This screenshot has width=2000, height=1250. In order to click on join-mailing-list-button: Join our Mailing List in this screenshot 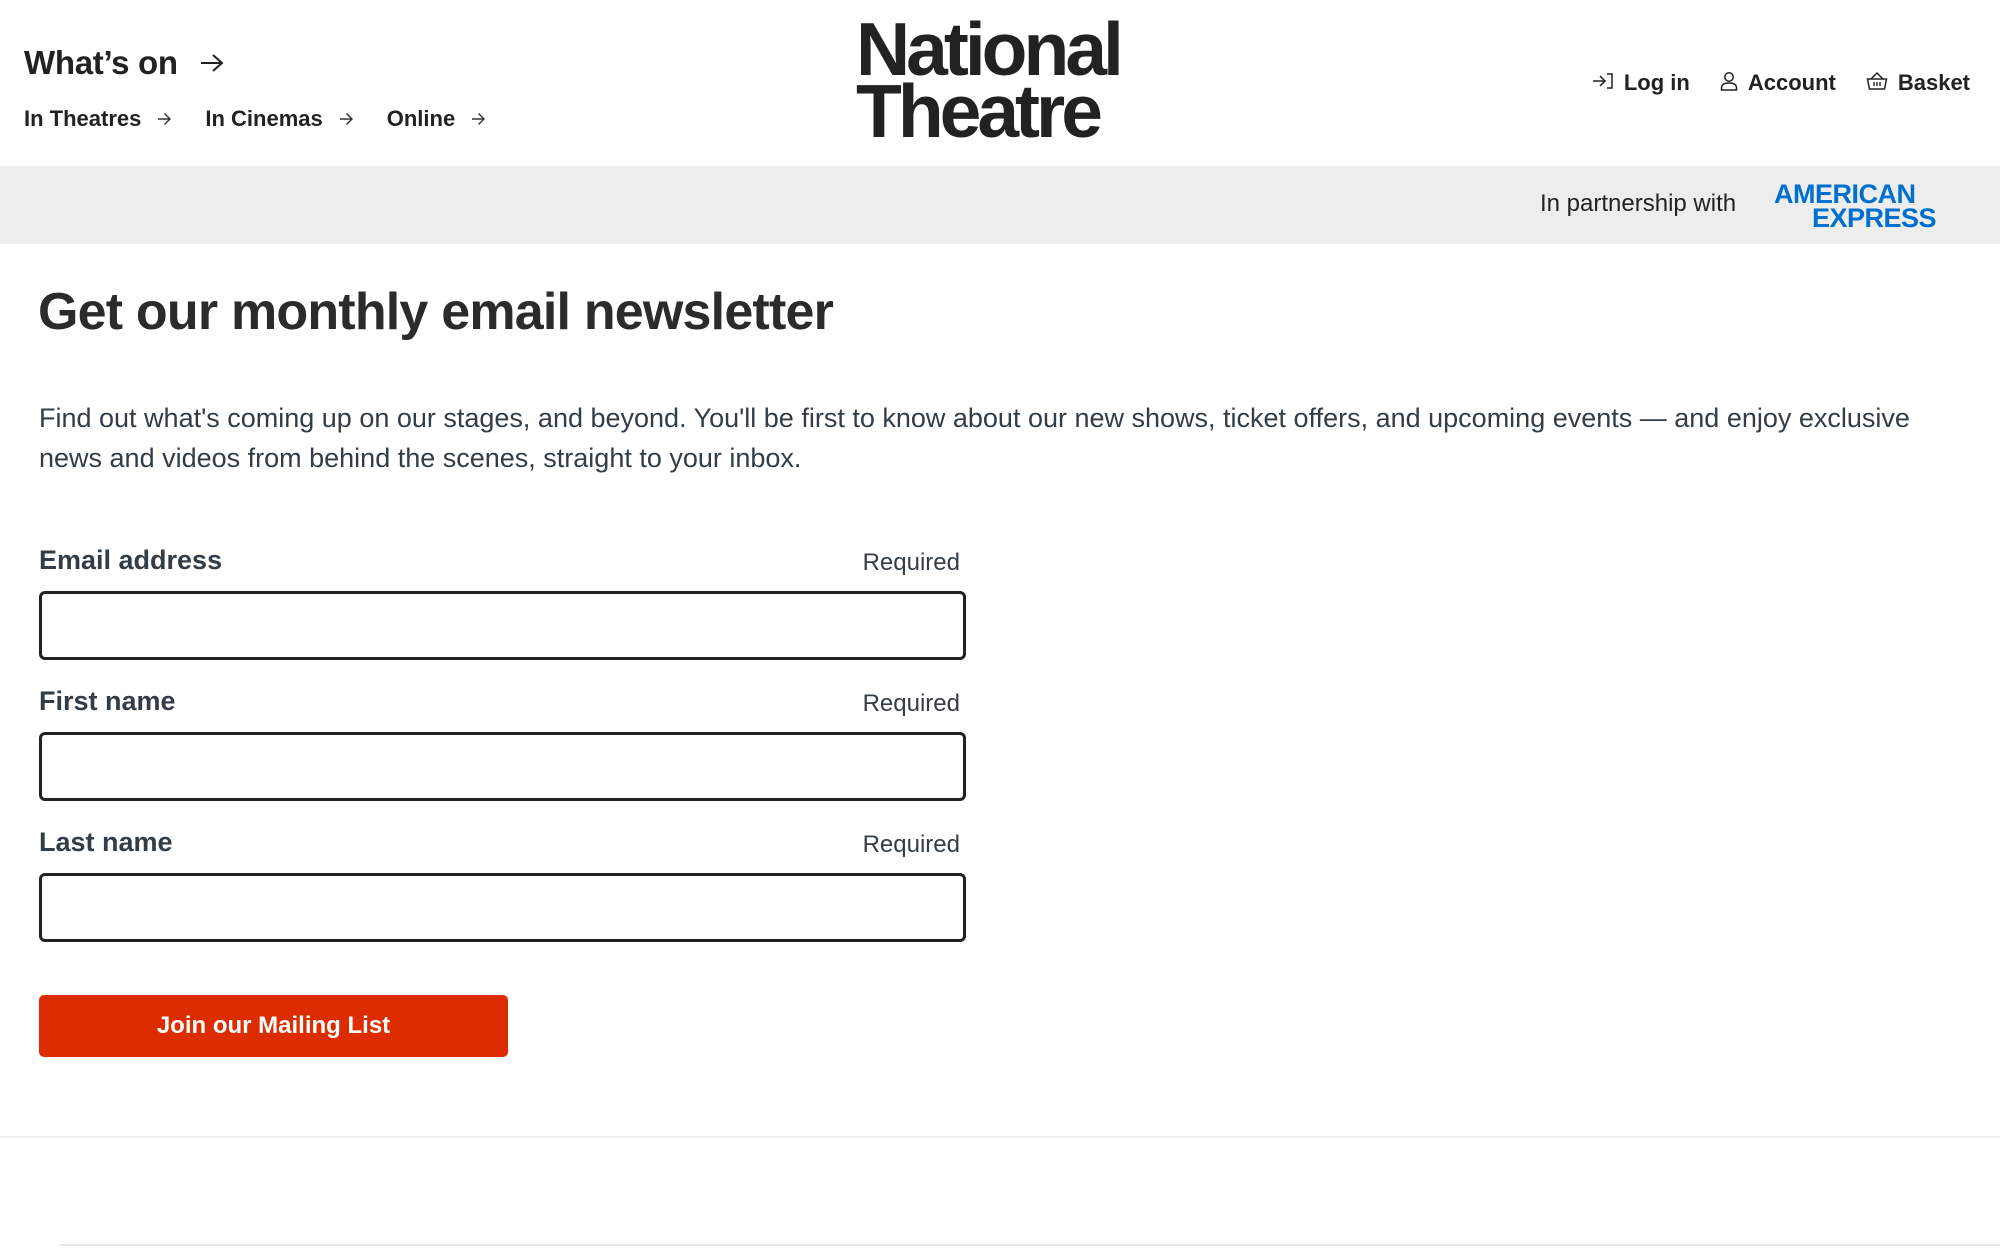, I will do `click(273, 1026)`.